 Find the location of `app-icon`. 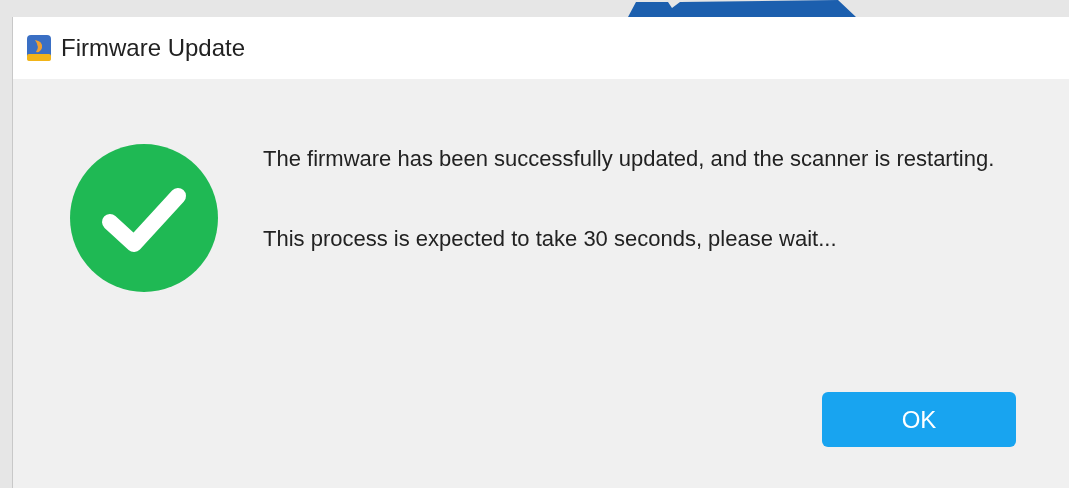

app-icon is located at coordinates (39, 48).